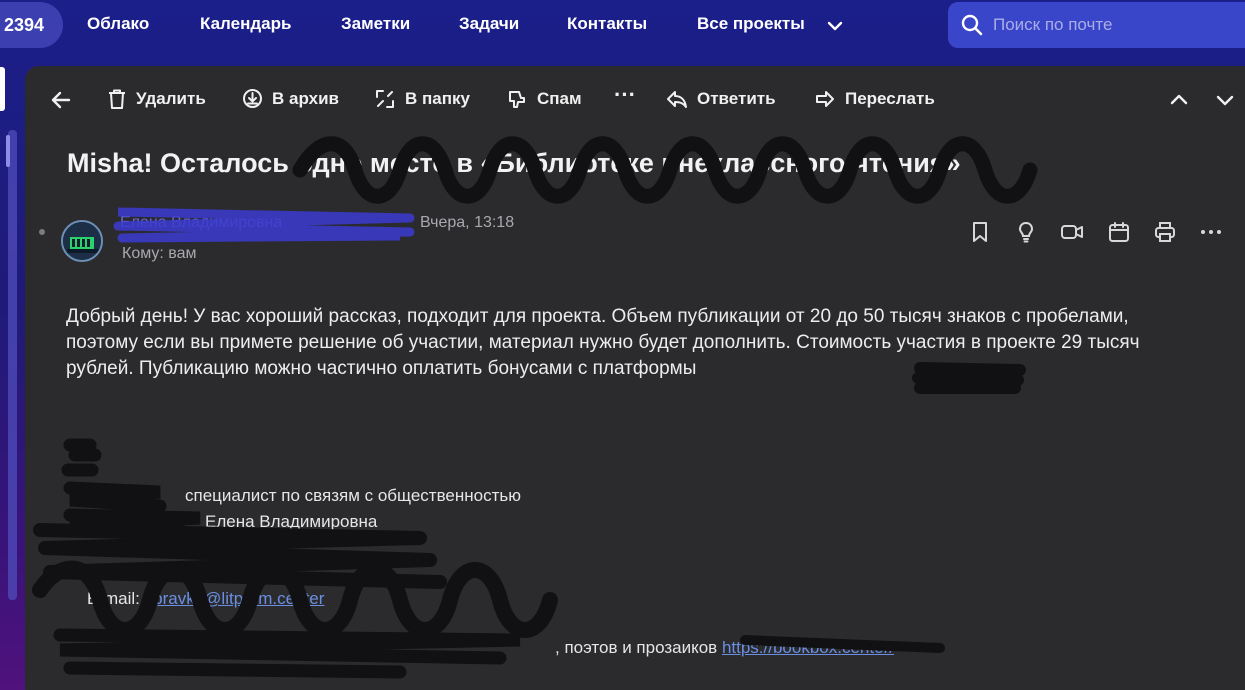  I want to click on reply-label: Ответить, so click(736, 98).